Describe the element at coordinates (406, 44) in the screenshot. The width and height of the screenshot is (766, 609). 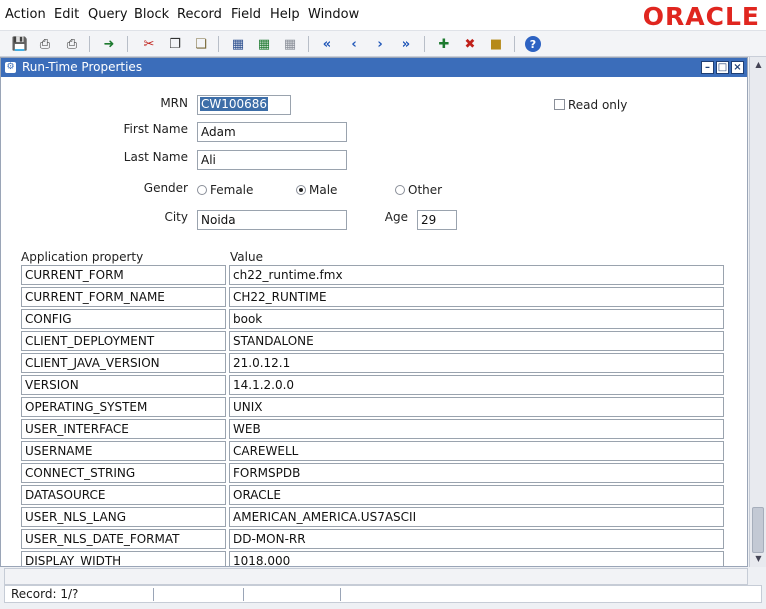
I see `last-record-icon: »` at that location.